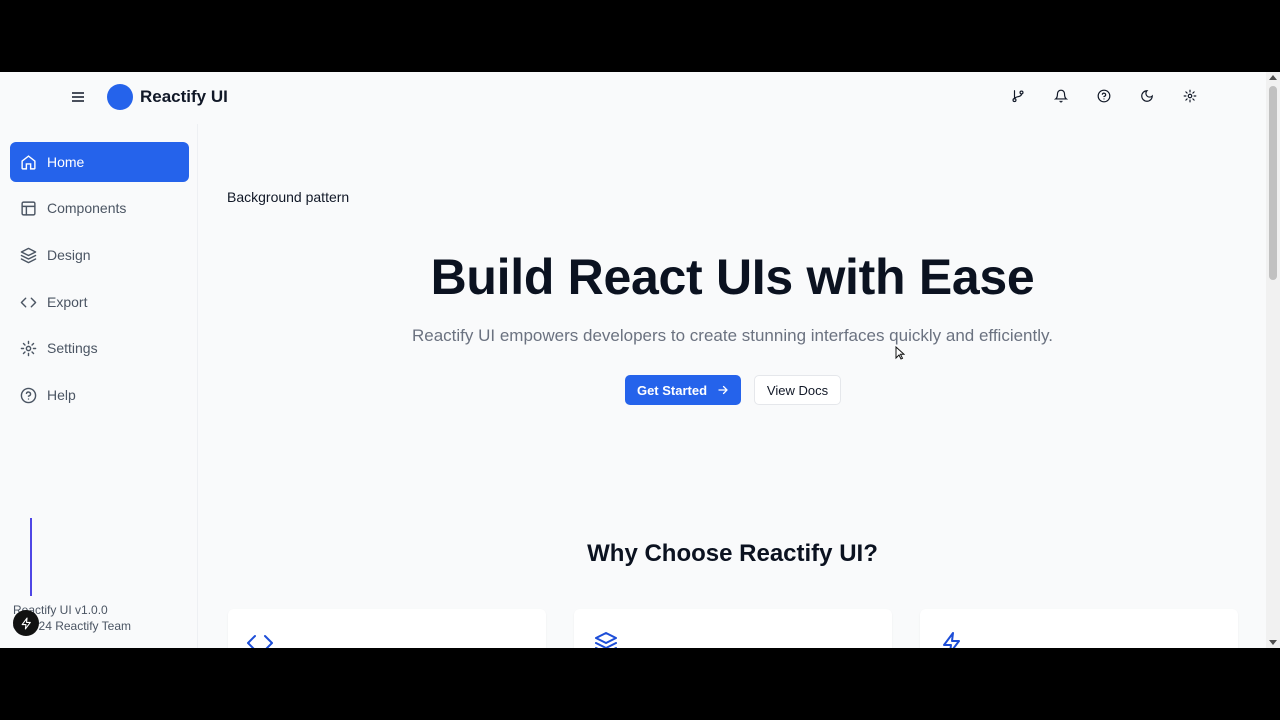 The width and height of the screenshot is (1280, 720). I want to click on scroll-thumb, so click(1273, 183).